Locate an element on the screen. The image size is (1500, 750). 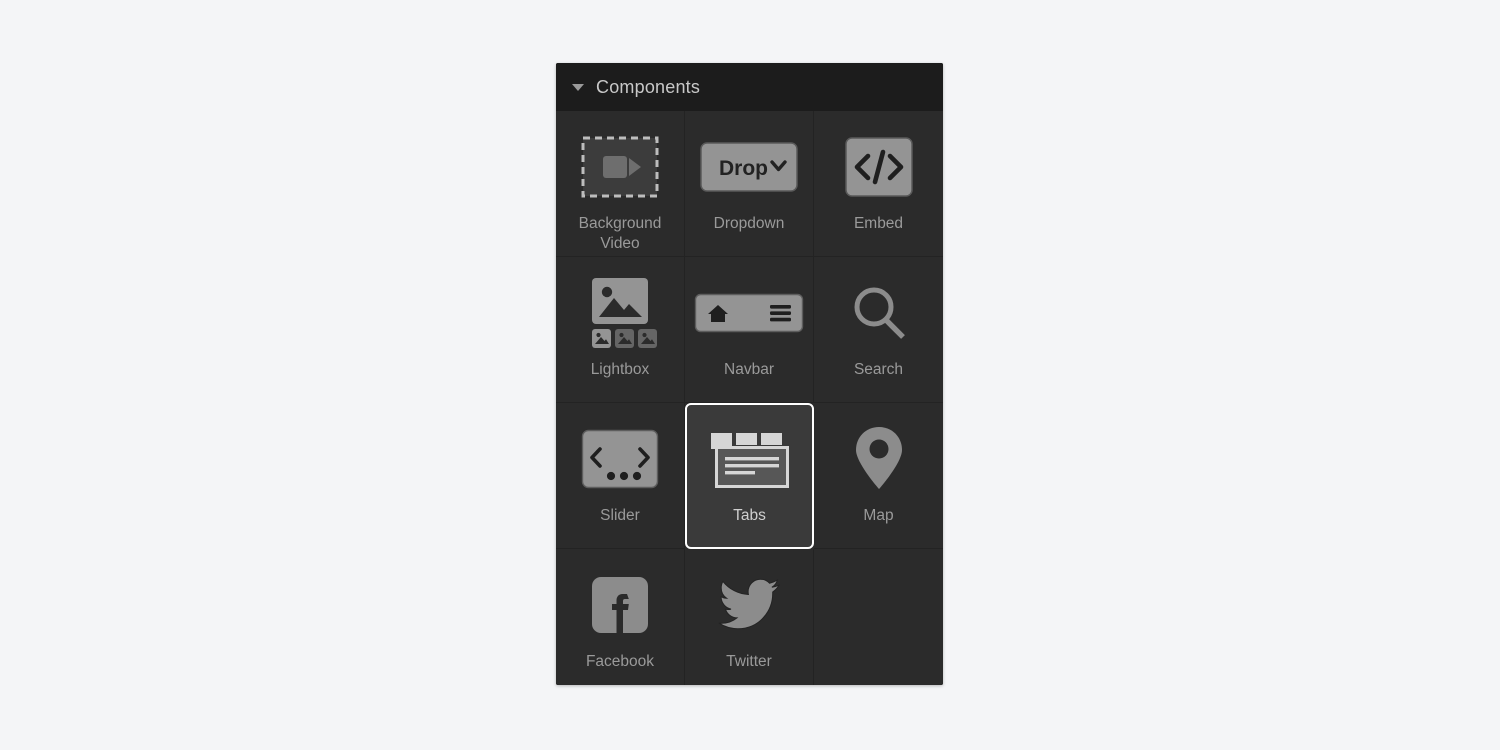
component-item-tabs: Tabs is located at coordinates (749, 476).